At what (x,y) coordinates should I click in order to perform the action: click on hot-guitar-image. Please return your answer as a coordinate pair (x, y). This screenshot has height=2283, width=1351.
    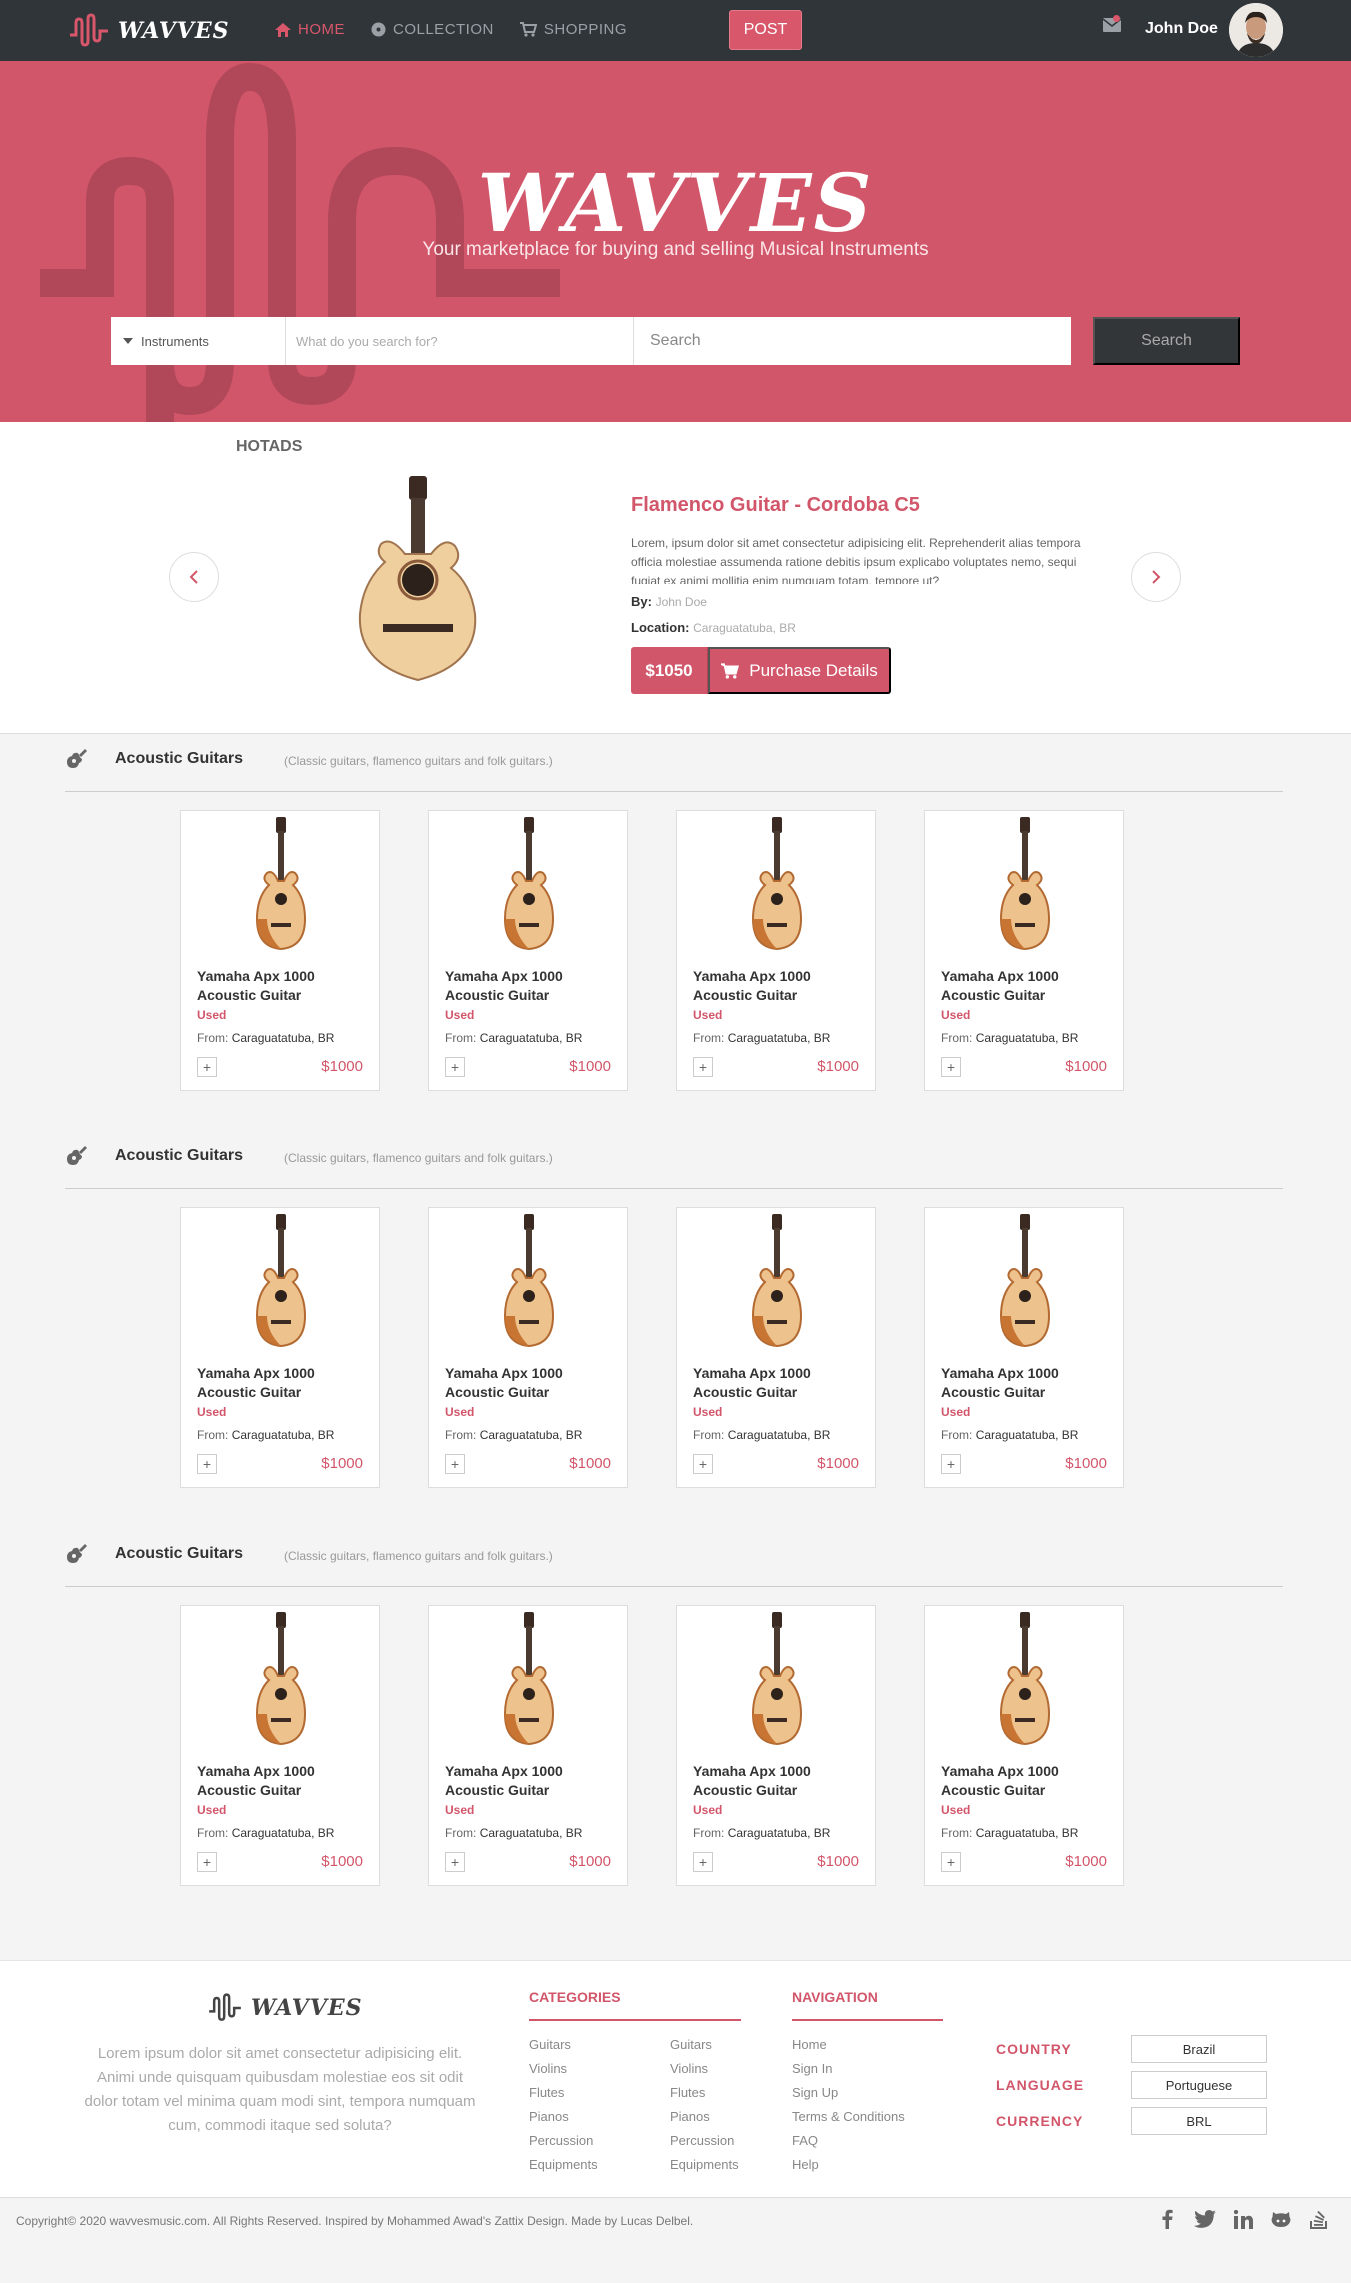
    Looking at the image, I should click on (417, 579).